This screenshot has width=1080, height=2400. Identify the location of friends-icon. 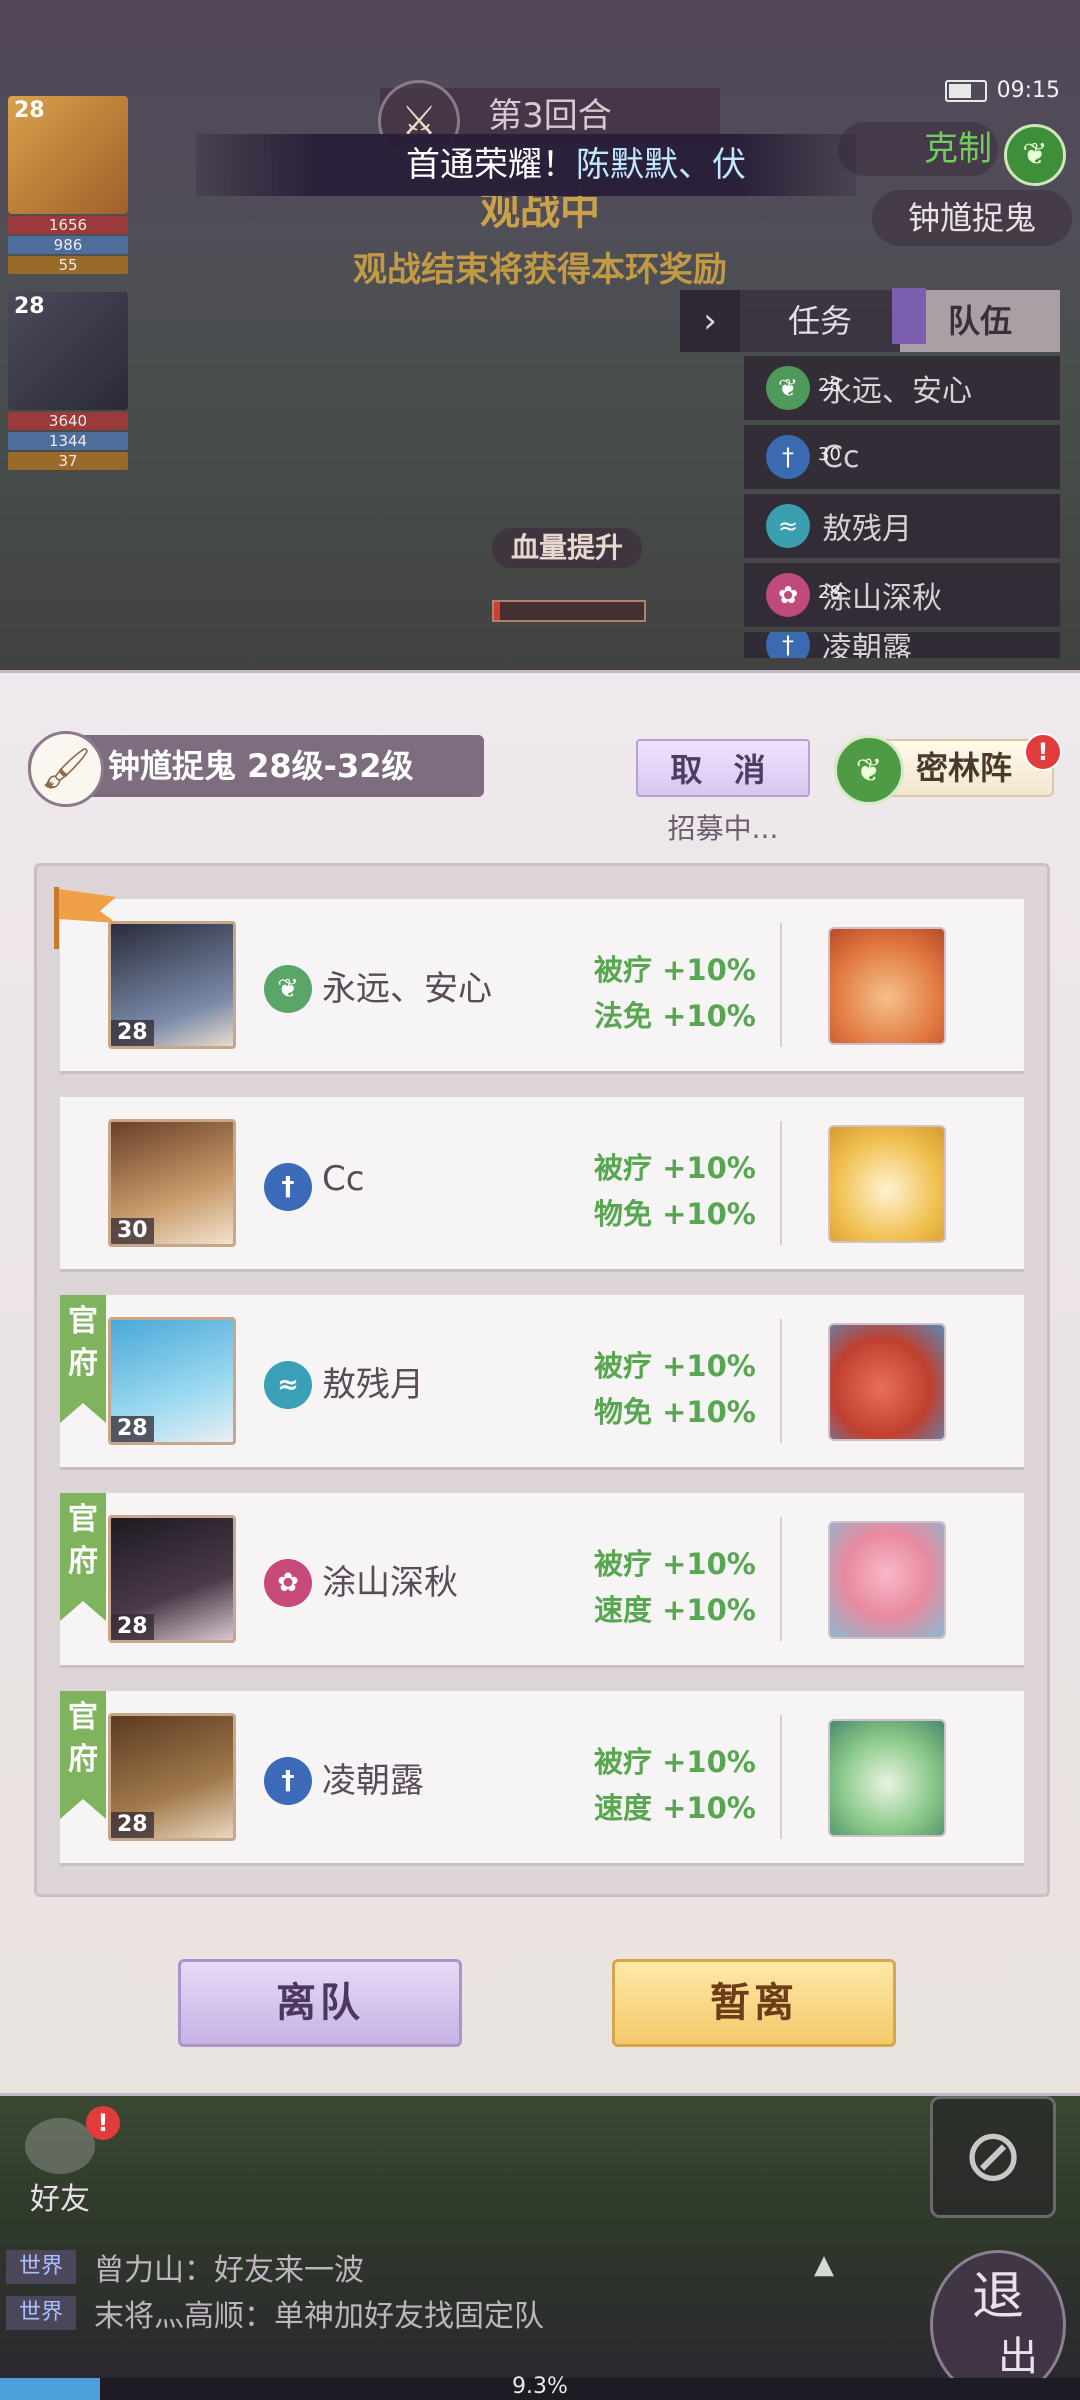
(60, 2146).